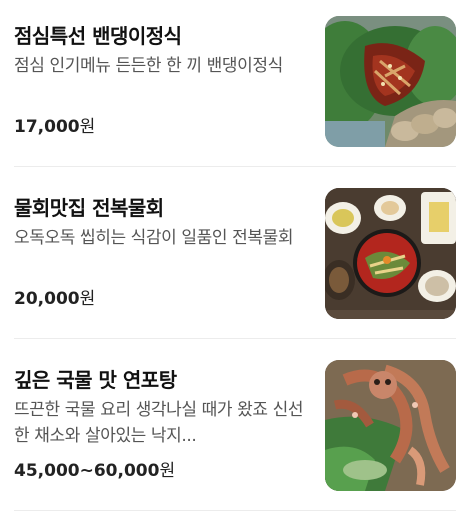  I want to click on price-amount: 17,000, so click(47, 127).